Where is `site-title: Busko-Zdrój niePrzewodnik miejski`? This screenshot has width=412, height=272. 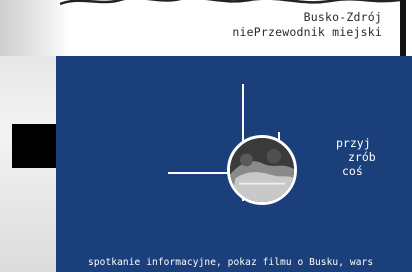 site-title: Busko-Zdrój niePrzewodnik miejski is located at coordinates (307, 25).